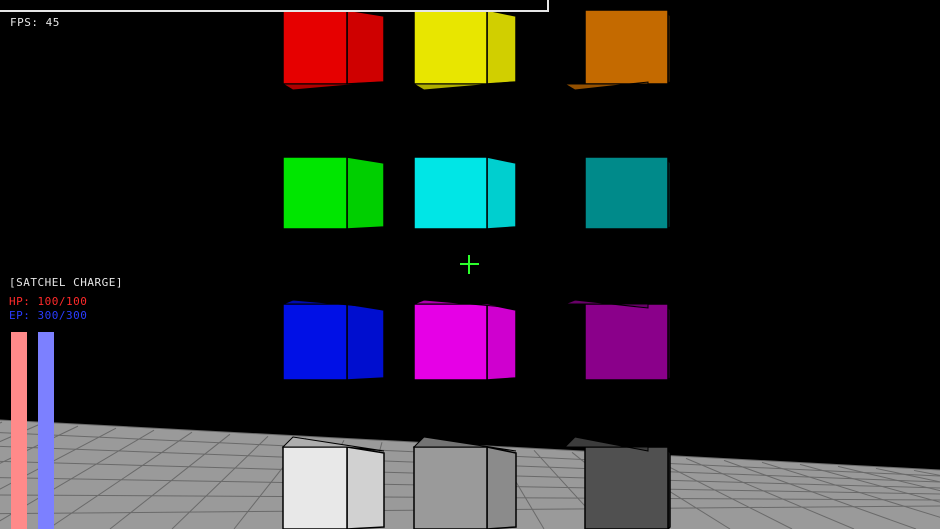 This screenshot has height=529, width=940. I want to click on fps-counter: FPS: 45, so click(35, 22).